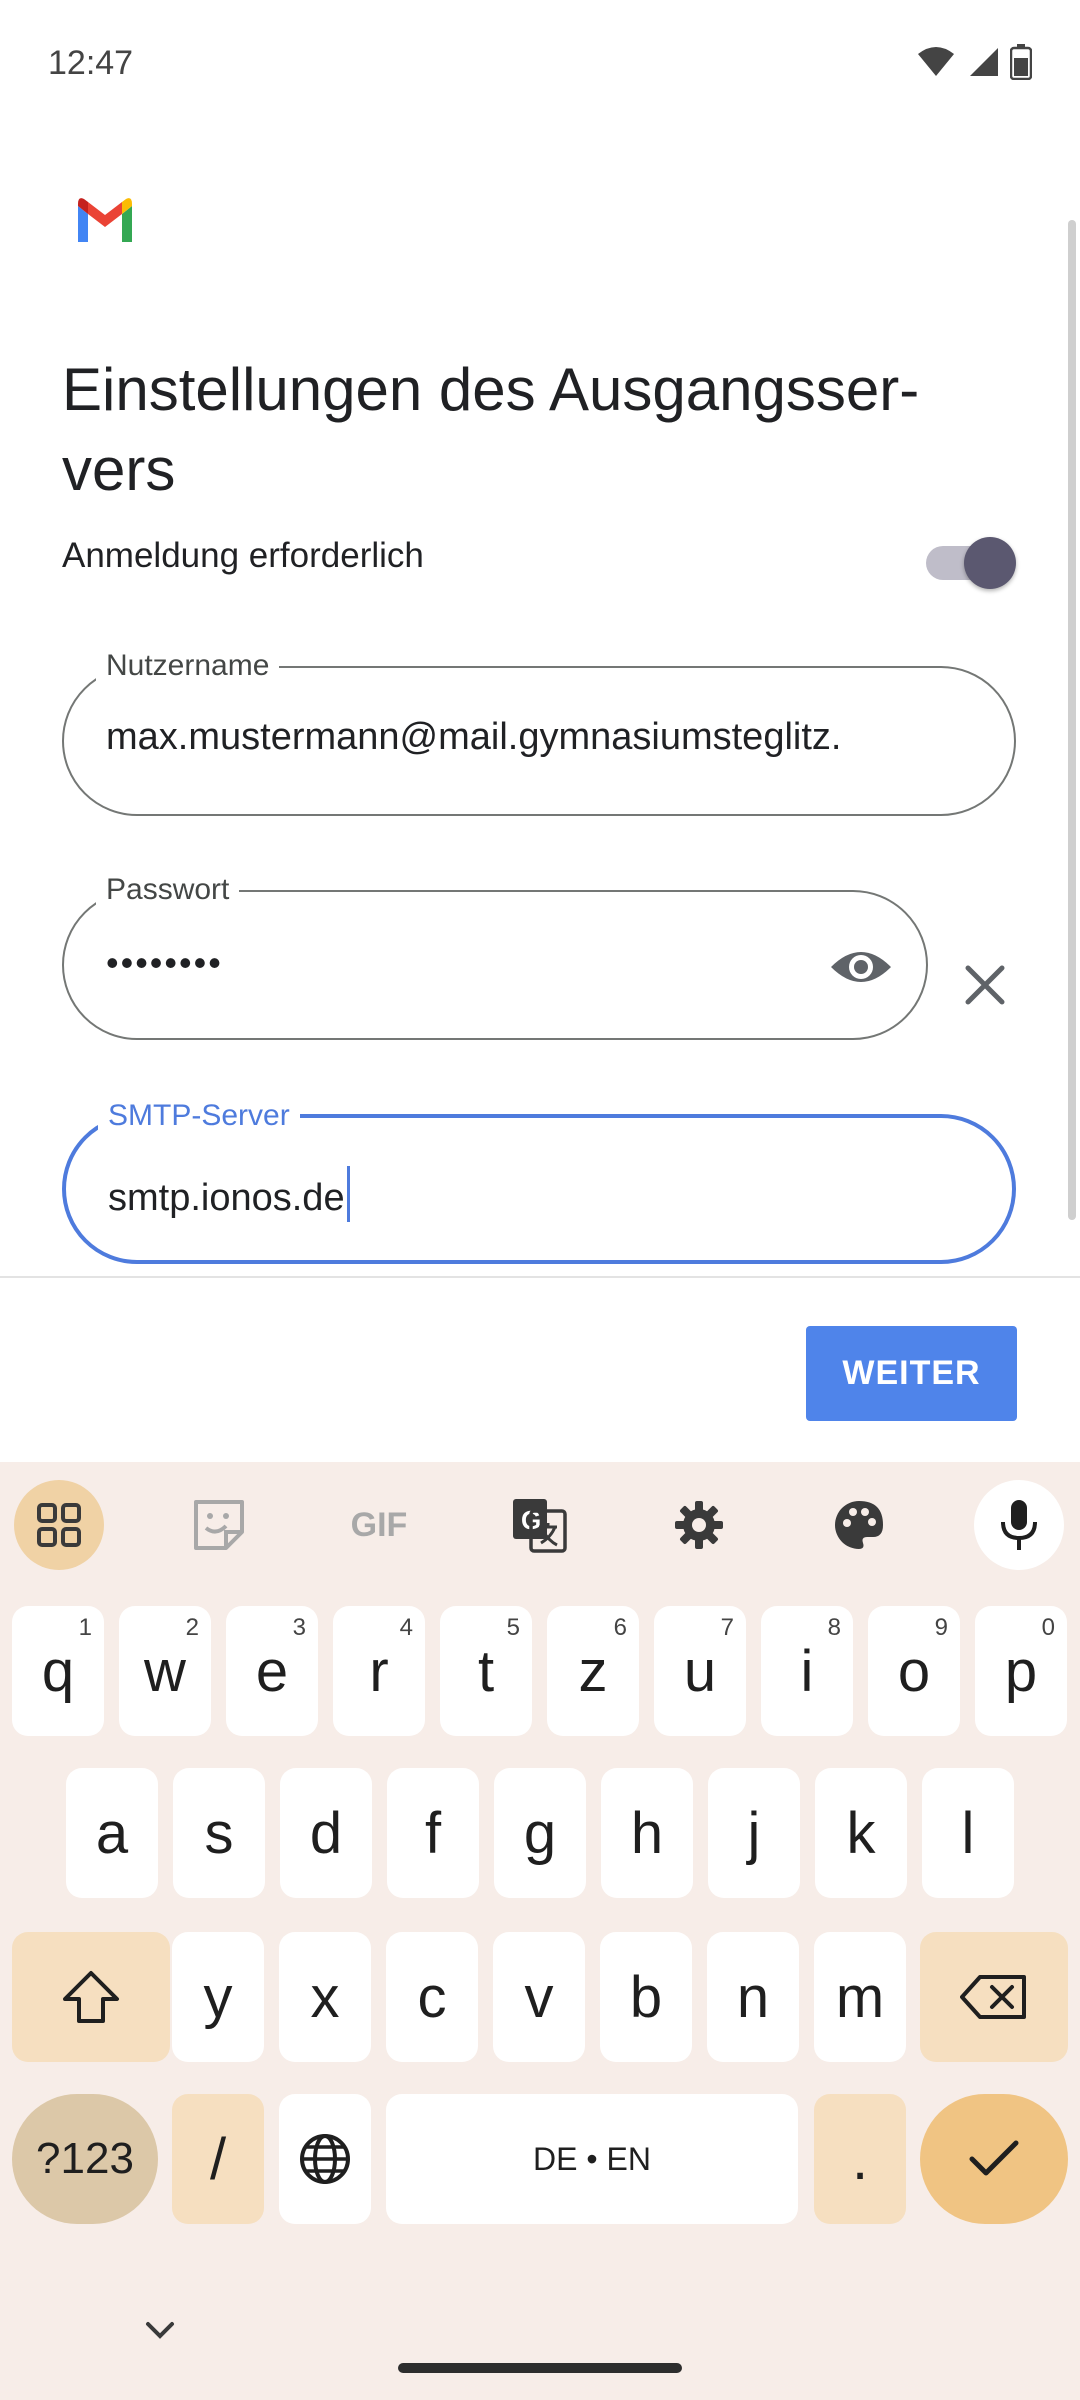 The image size is (1080, 2400). I want to click on text-cursor, so click(348, 1194).